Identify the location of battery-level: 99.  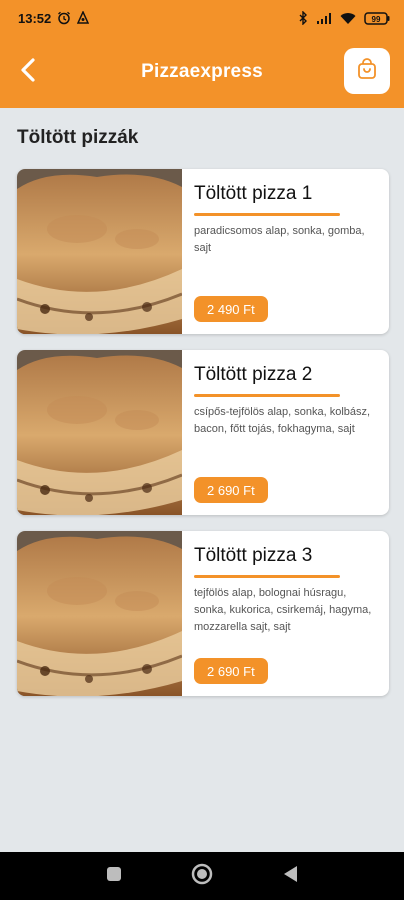
(376, 19).